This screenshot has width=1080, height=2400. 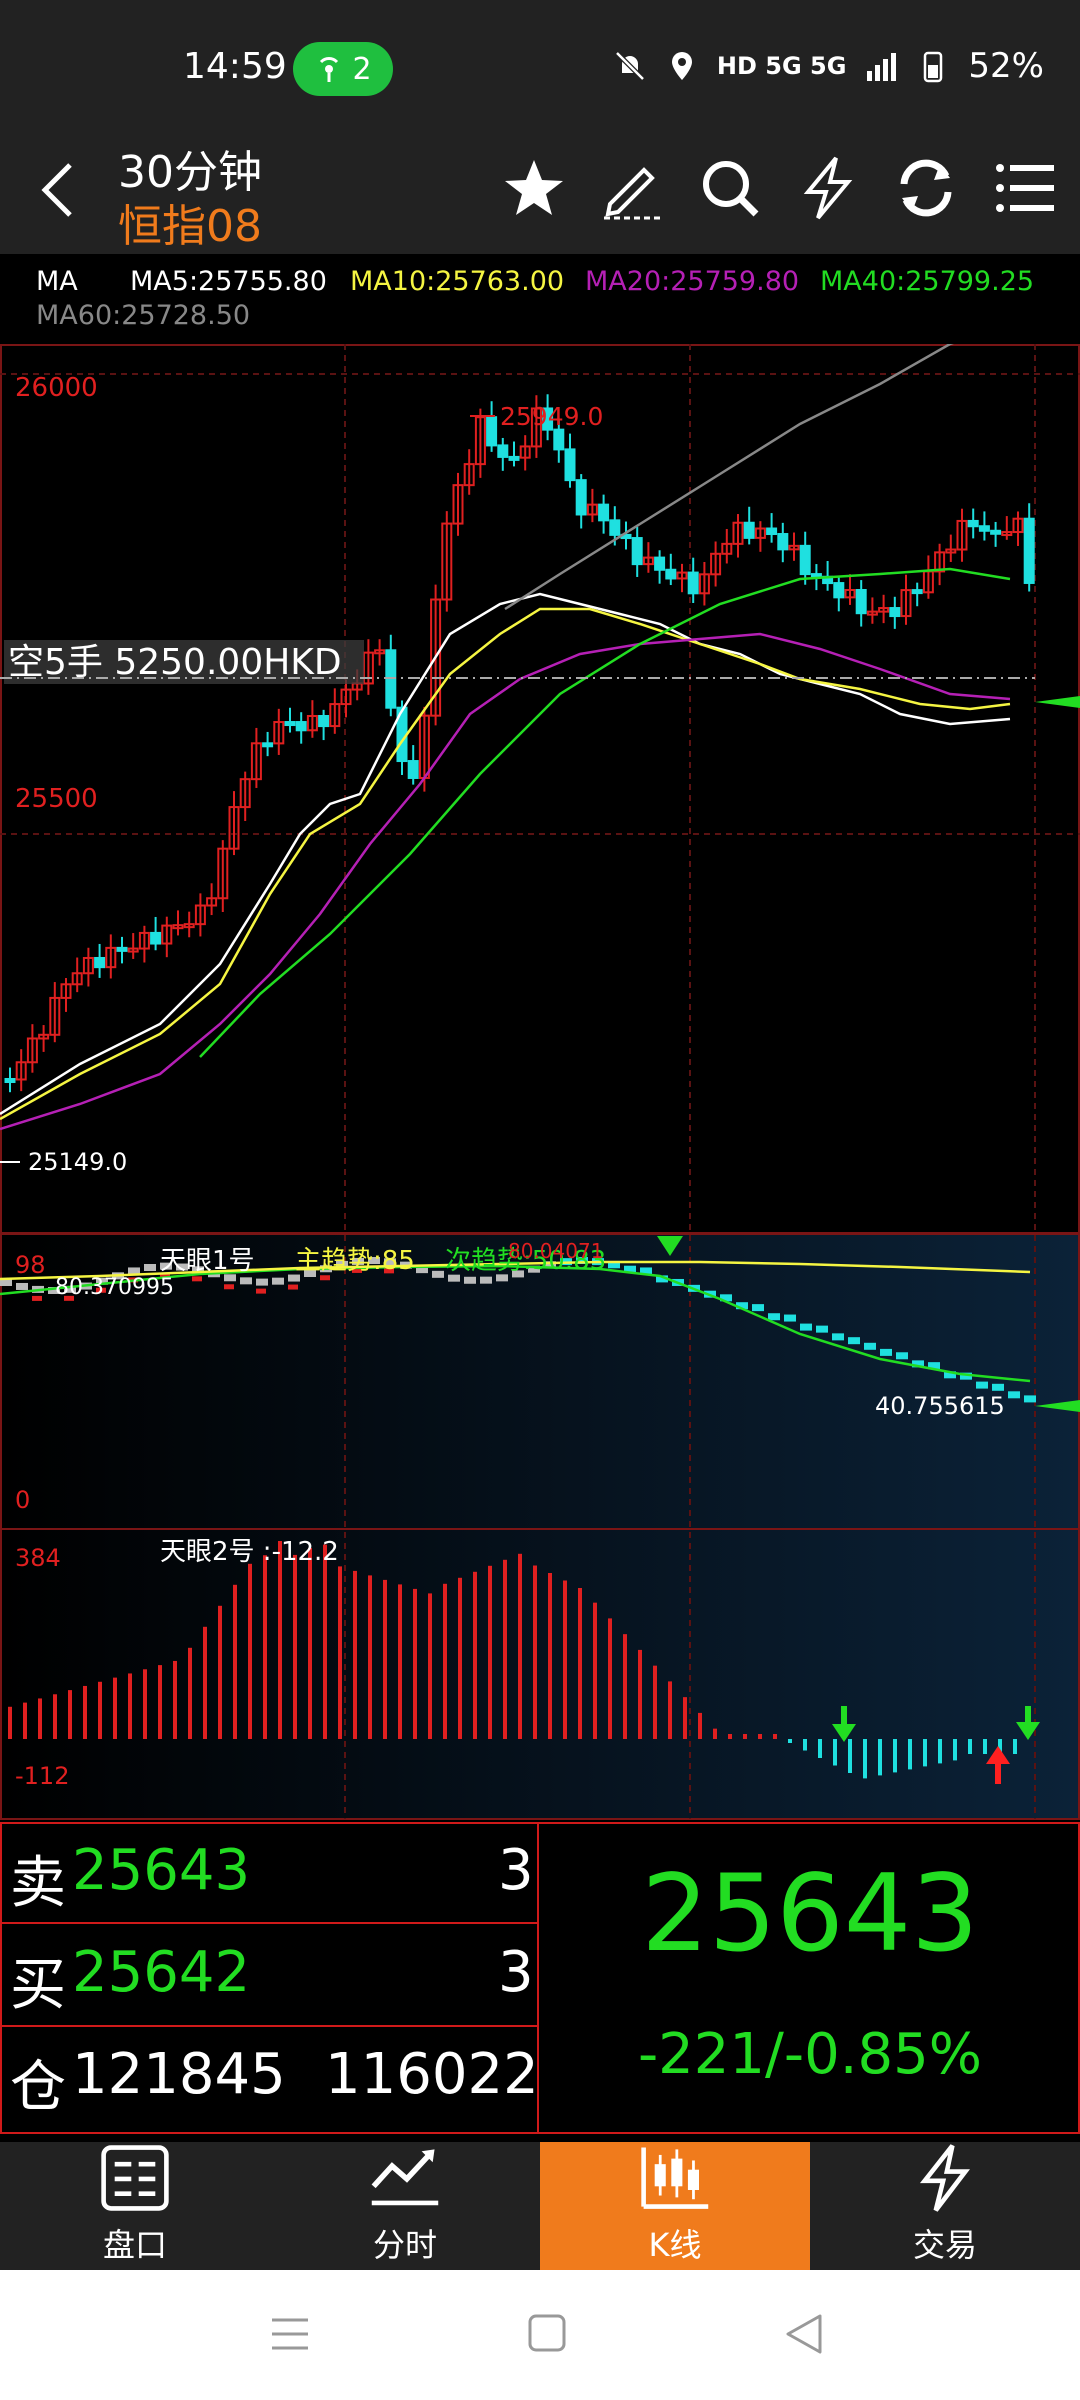 I want to click on nav-trade-label: 交易, so click(x=944, y=2245).